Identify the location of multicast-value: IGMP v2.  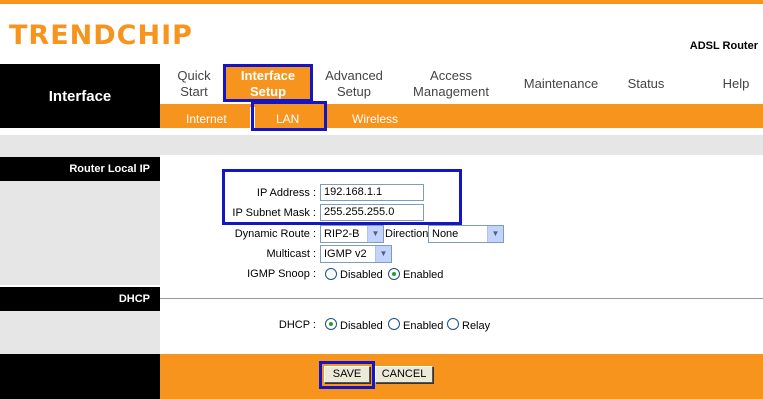
(345, 254).